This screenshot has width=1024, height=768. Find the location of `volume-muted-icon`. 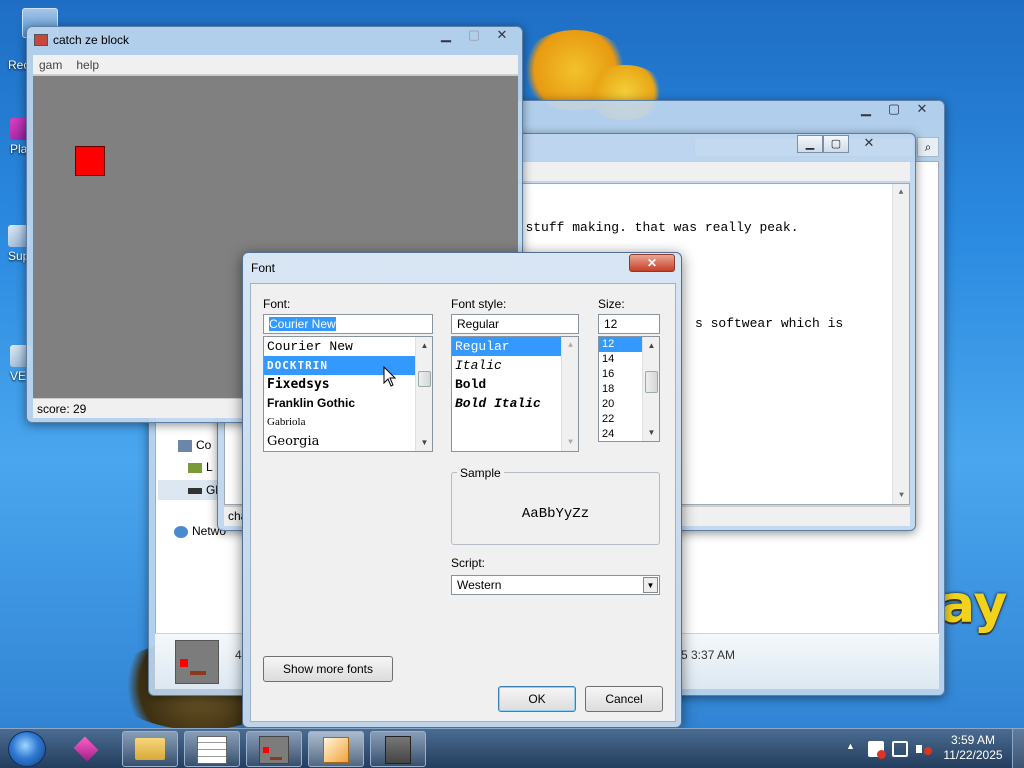

volume-muted-icon is located at coordinates (924, 749).